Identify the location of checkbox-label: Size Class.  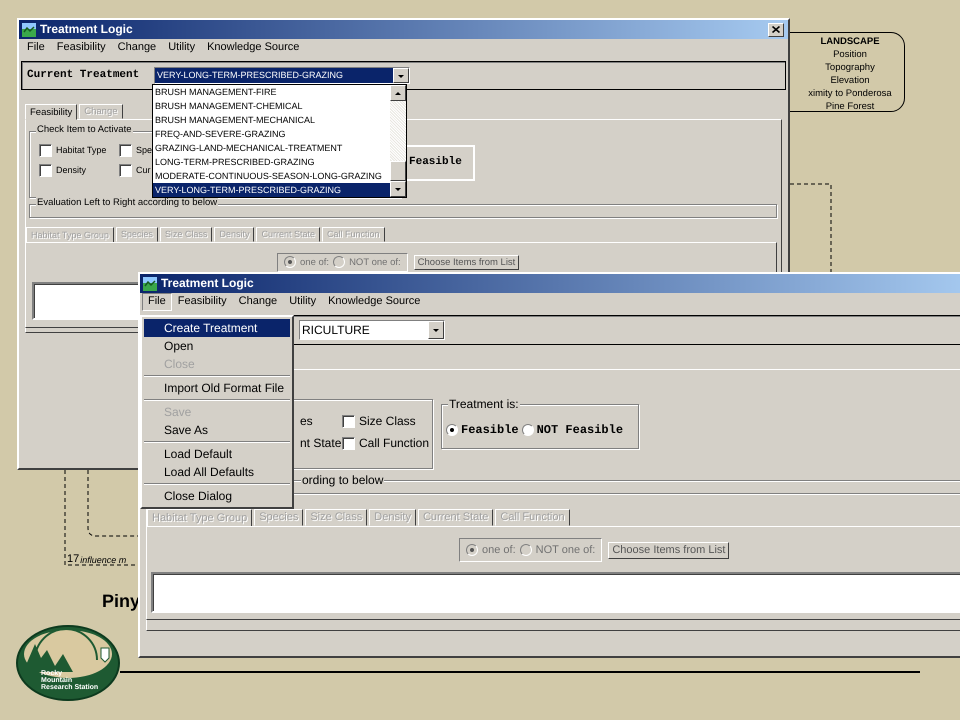
(387, 421).